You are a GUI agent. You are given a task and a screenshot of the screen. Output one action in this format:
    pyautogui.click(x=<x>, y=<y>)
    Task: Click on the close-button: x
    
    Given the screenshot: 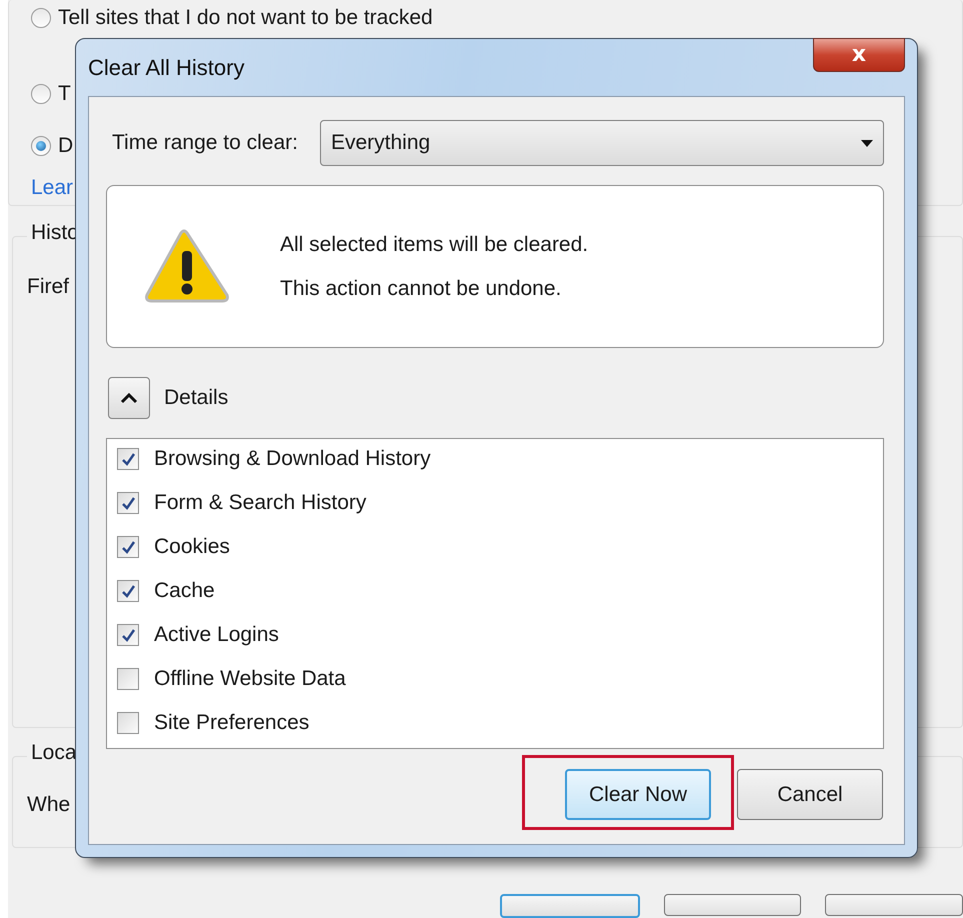 What is the action you would take?
    pyautogui.click(x=859, y=55)
    